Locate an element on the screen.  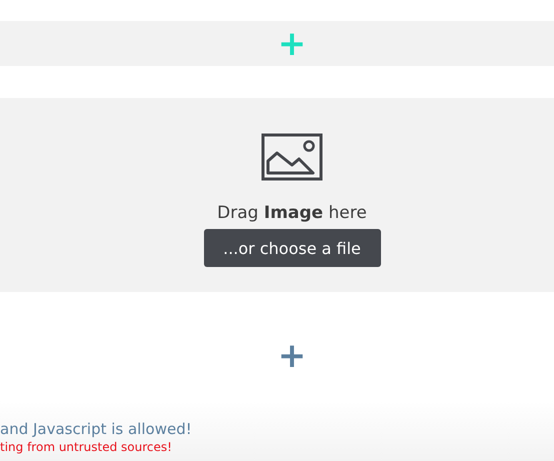
choose-file-button: ...or choose a file is located at coordinates (292, 248).